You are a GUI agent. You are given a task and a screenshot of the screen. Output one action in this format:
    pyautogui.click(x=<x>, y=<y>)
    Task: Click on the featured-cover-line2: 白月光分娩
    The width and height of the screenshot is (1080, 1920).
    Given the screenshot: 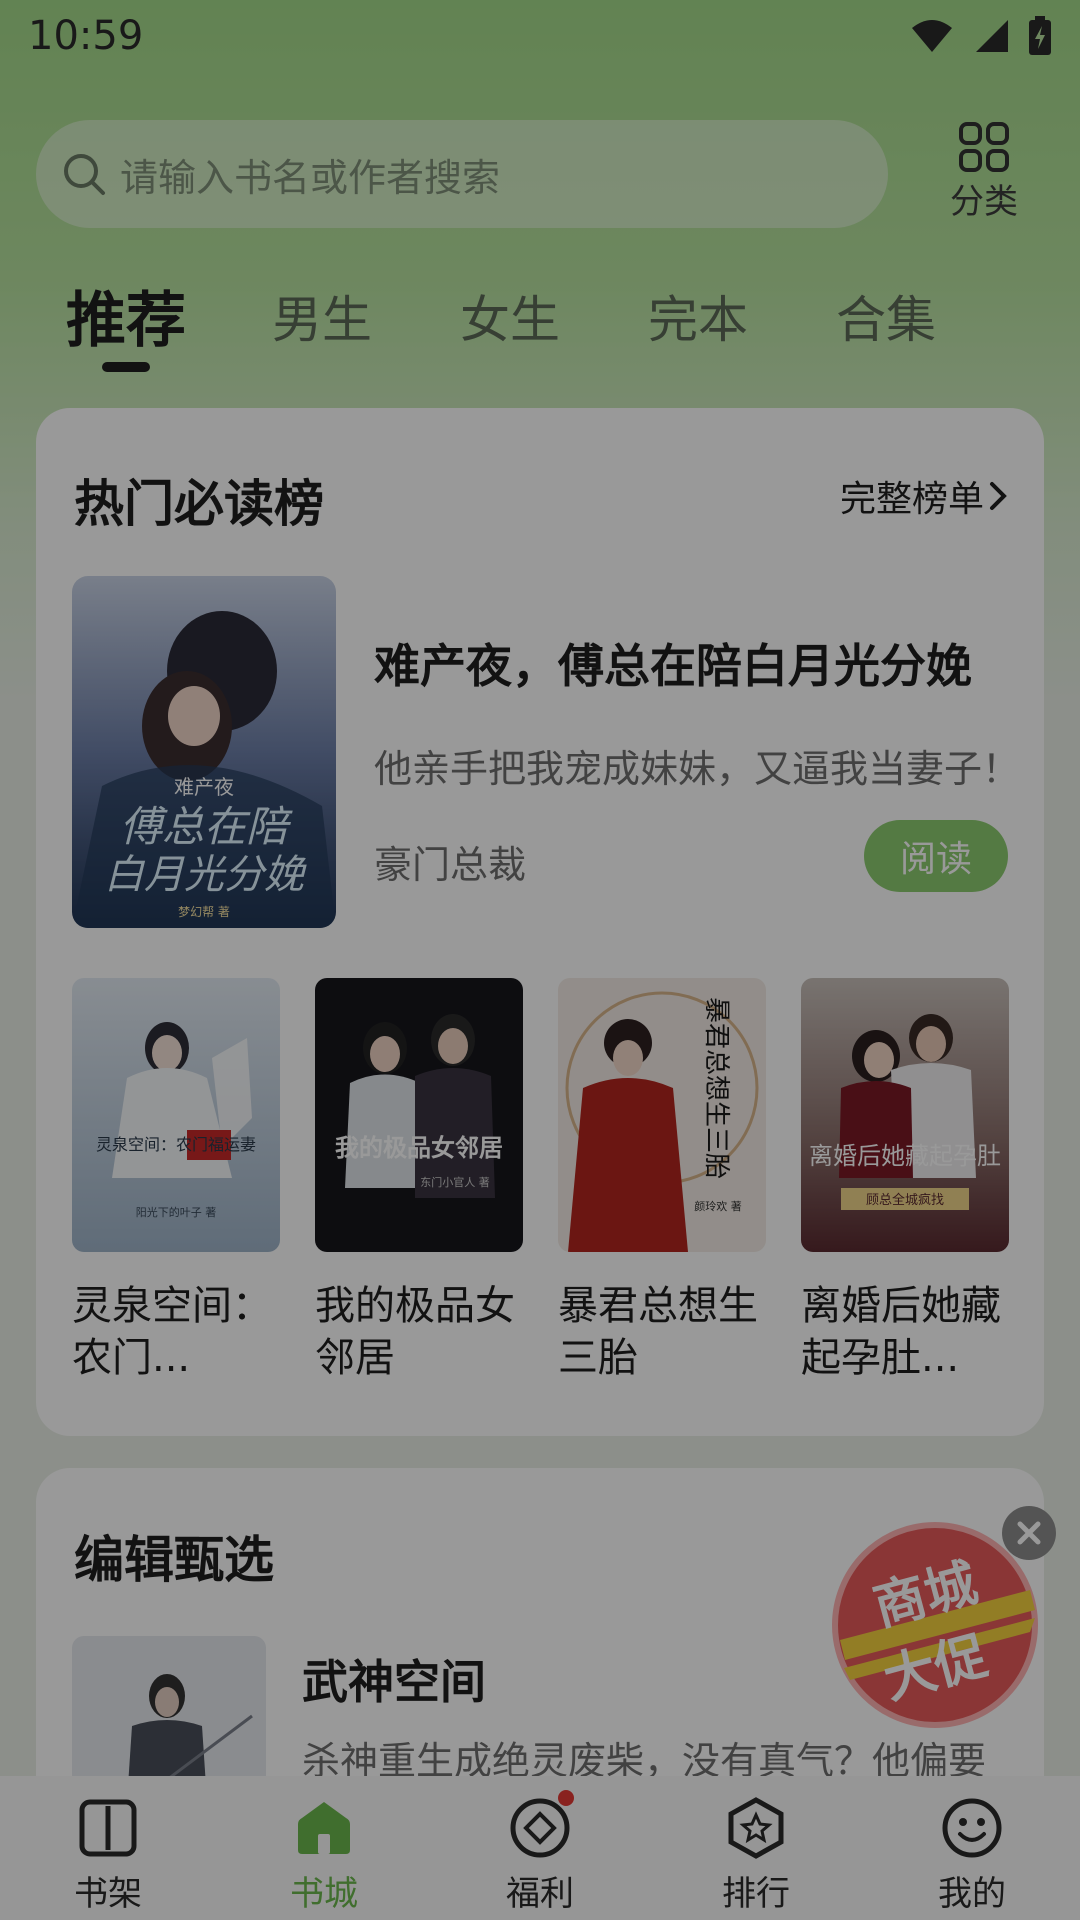 What is the action you would take?
    pyautogui.click(x=205, y=875)
    